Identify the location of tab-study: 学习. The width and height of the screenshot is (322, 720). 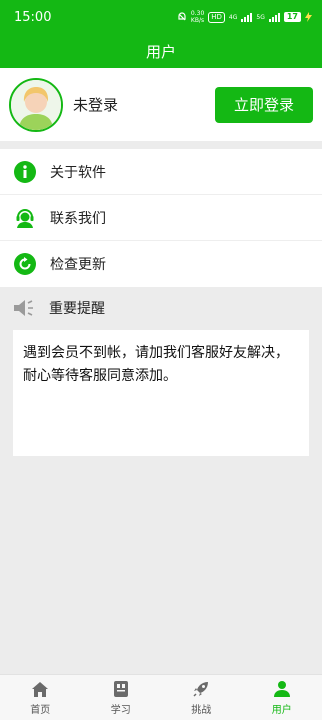
(121, 697).